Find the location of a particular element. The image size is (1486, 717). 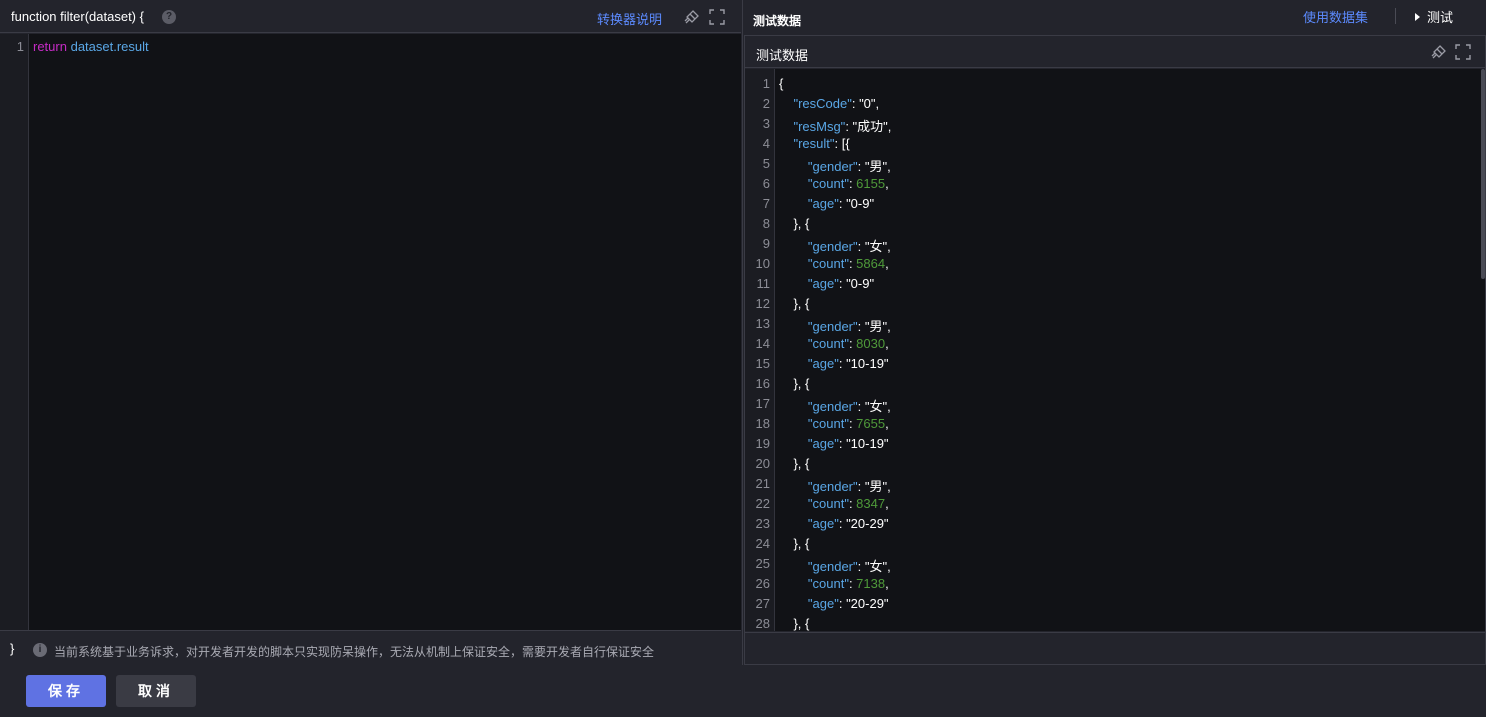

json-line: "count": 8030, is located at coordinates (834, 343).